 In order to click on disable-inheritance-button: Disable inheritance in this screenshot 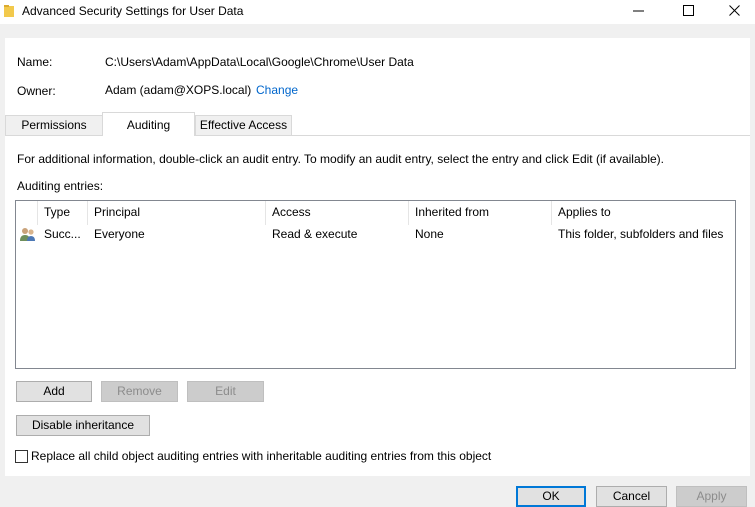, I will do `click(83, 425)`.